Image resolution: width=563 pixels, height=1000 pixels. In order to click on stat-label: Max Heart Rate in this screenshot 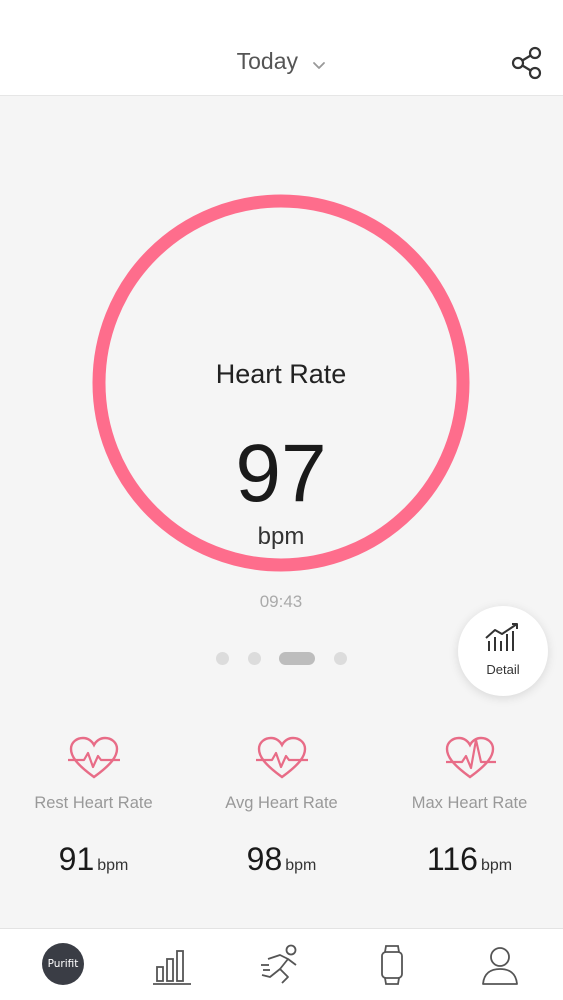, I will do `click(469, 803)`.